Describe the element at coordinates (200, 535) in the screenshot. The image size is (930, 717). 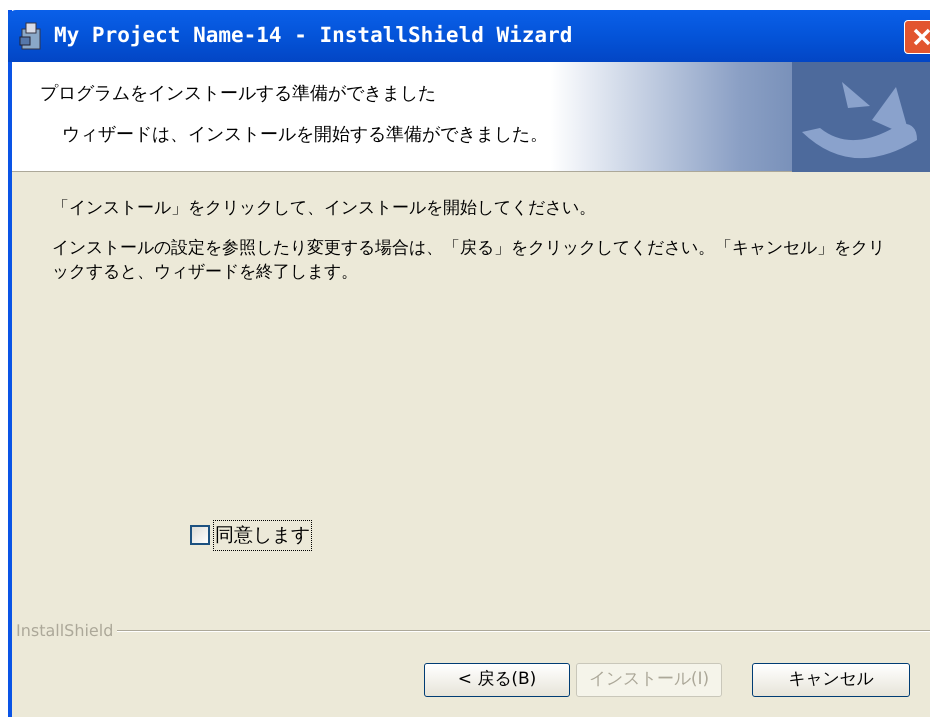
I see `agree-checkbox` at that location.